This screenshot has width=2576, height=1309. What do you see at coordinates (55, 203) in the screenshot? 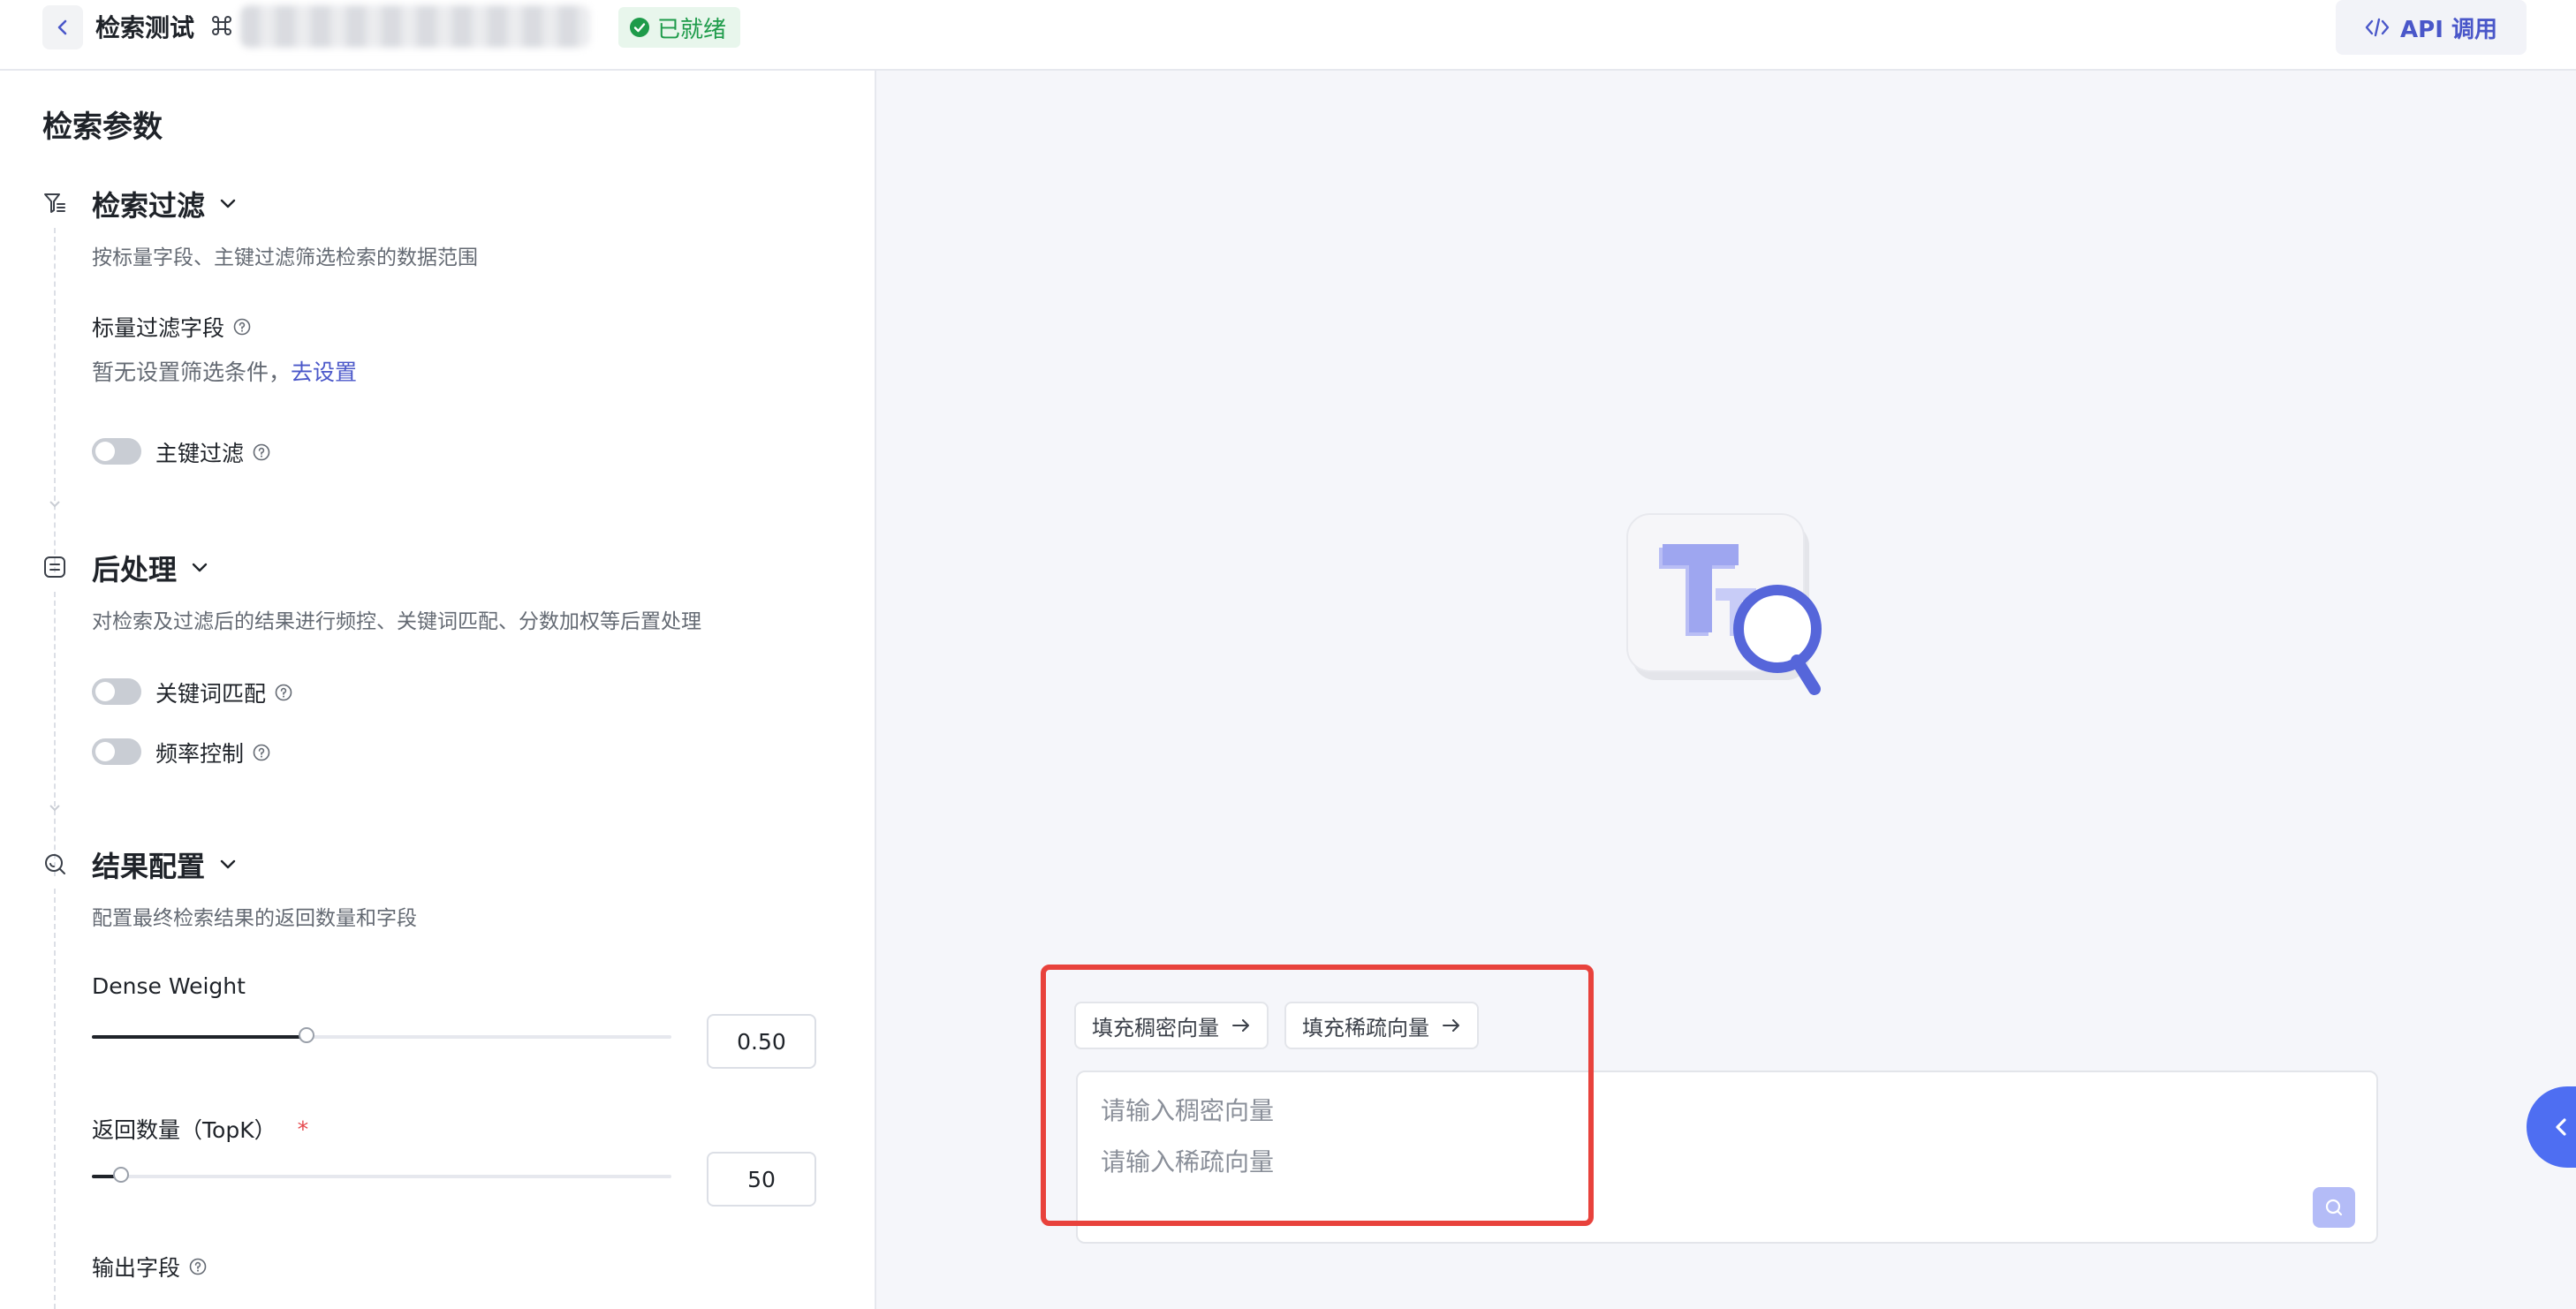
I see `filter-icon` at bounding box center [55, 203].